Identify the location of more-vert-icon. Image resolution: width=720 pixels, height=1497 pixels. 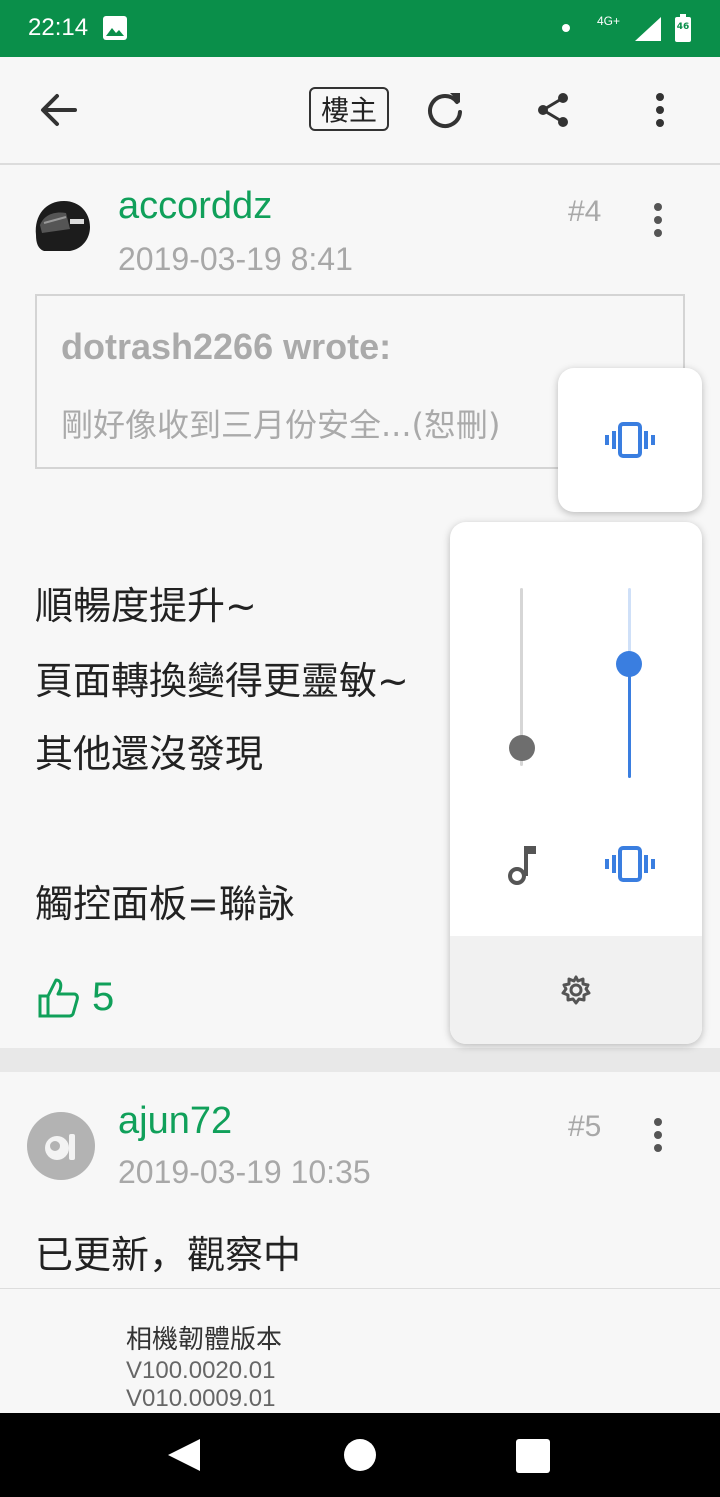
(660, 110).